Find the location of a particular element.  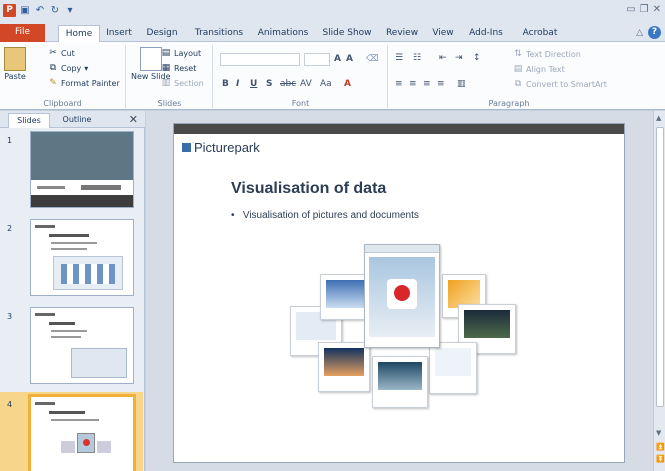

shadow-icon: S is located at coordinates (269, 84).